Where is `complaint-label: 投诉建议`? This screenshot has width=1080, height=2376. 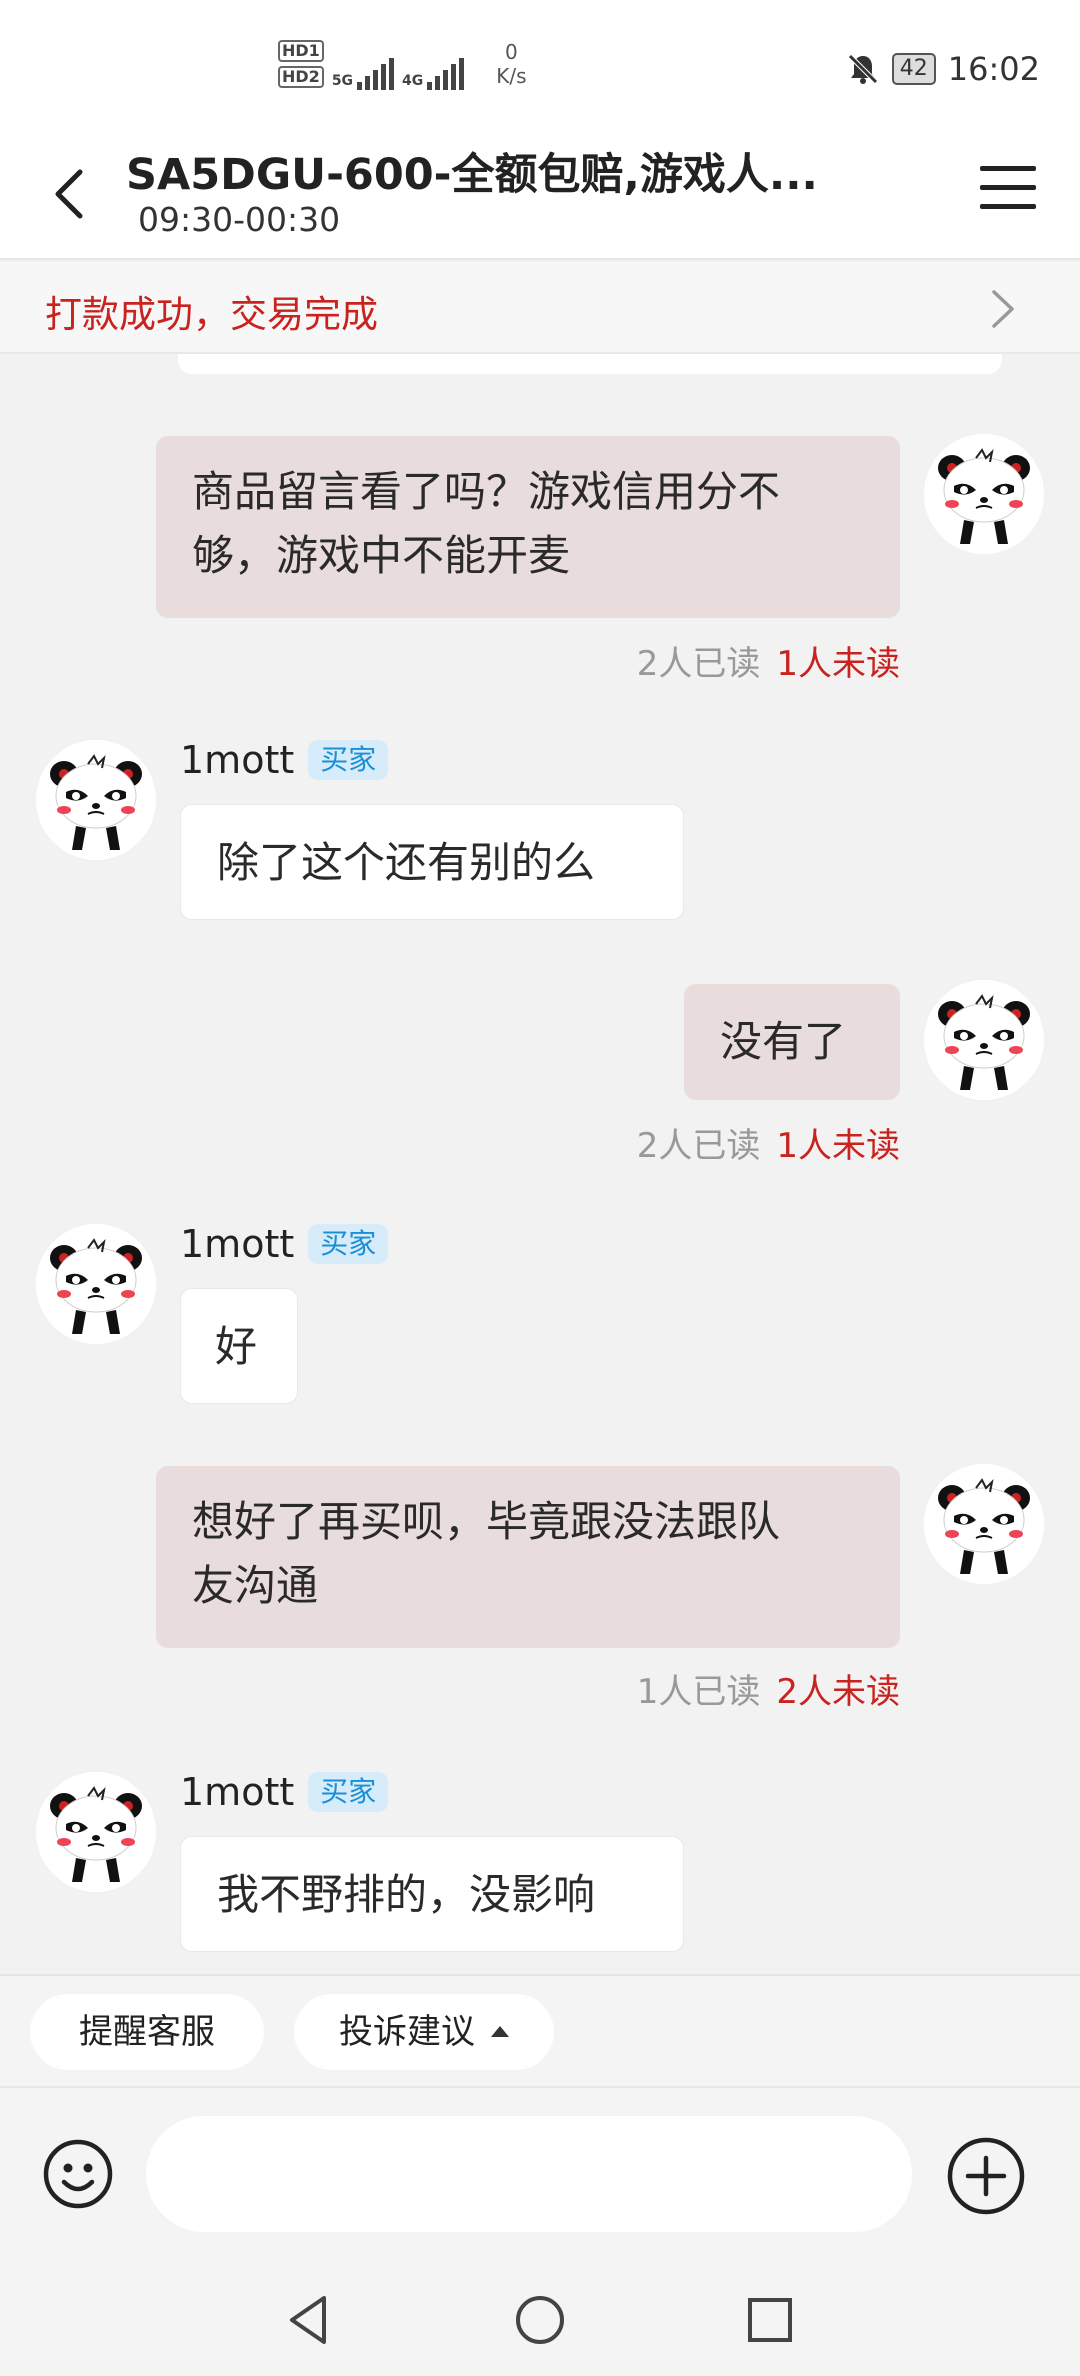 complaint-label: 投诉建议 is located at coordinates (407, 2032).